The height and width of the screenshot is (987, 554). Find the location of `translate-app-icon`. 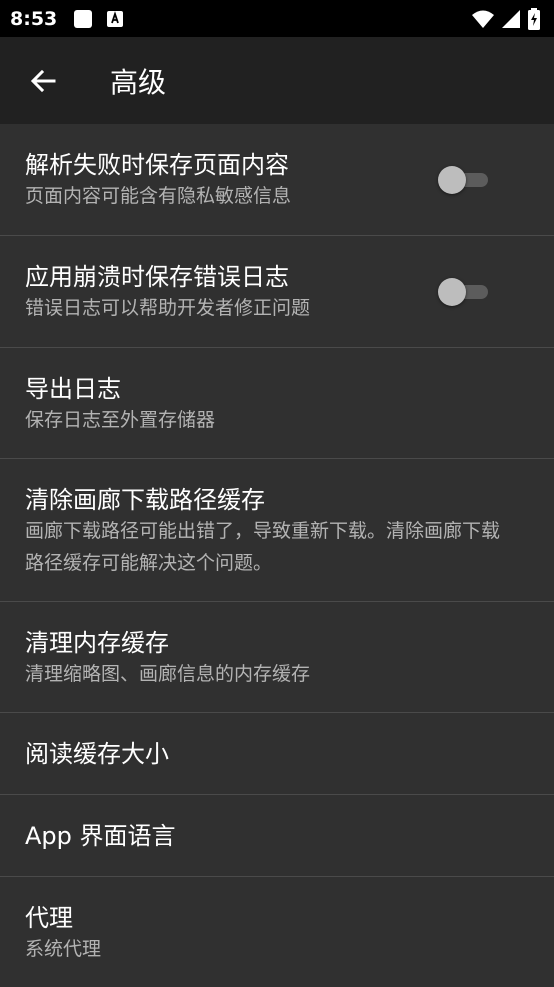

translate-app-icon is located at coordinates (115, 18).